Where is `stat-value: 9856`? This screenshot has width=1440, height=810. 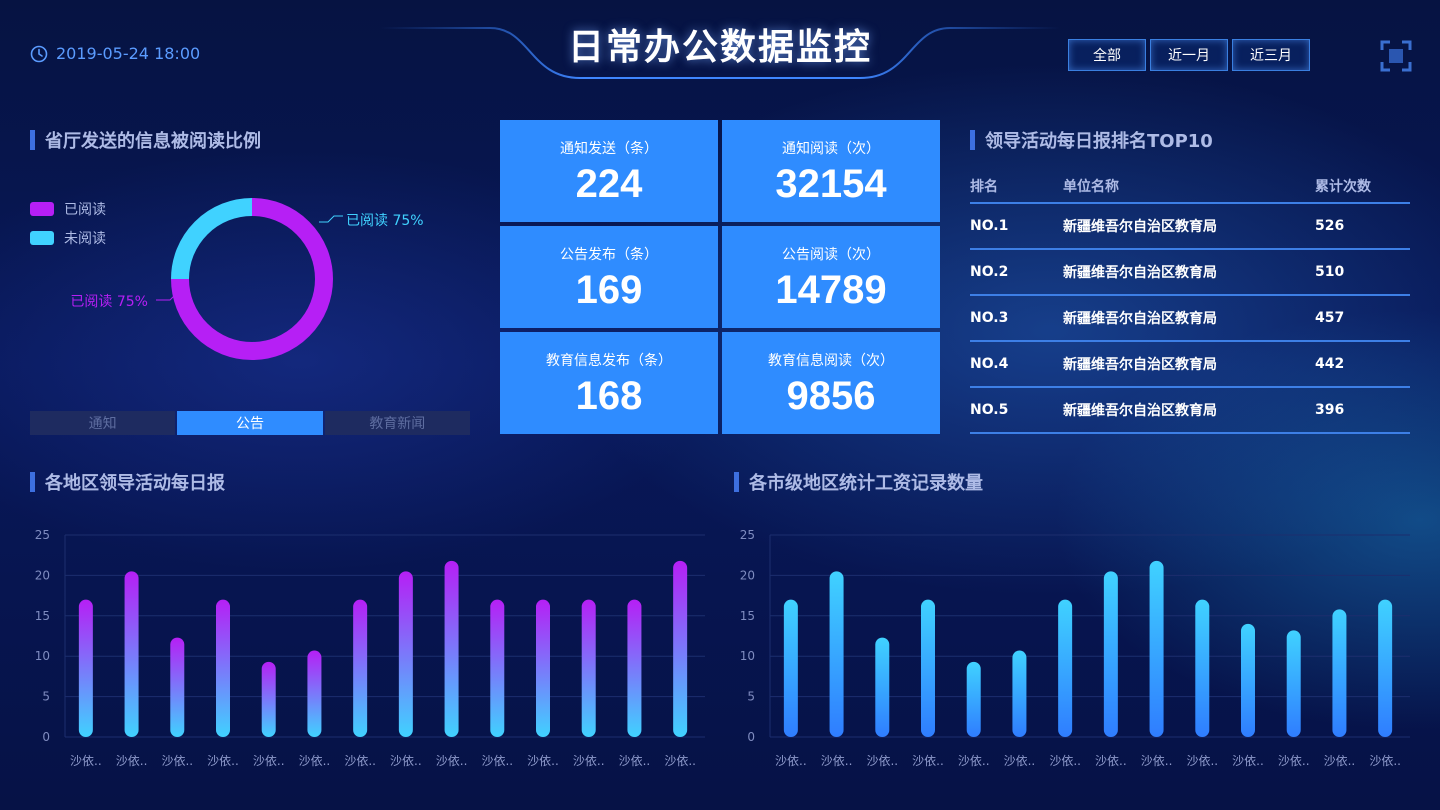 stat-value: 9856 is located at coordinates (831, 396).